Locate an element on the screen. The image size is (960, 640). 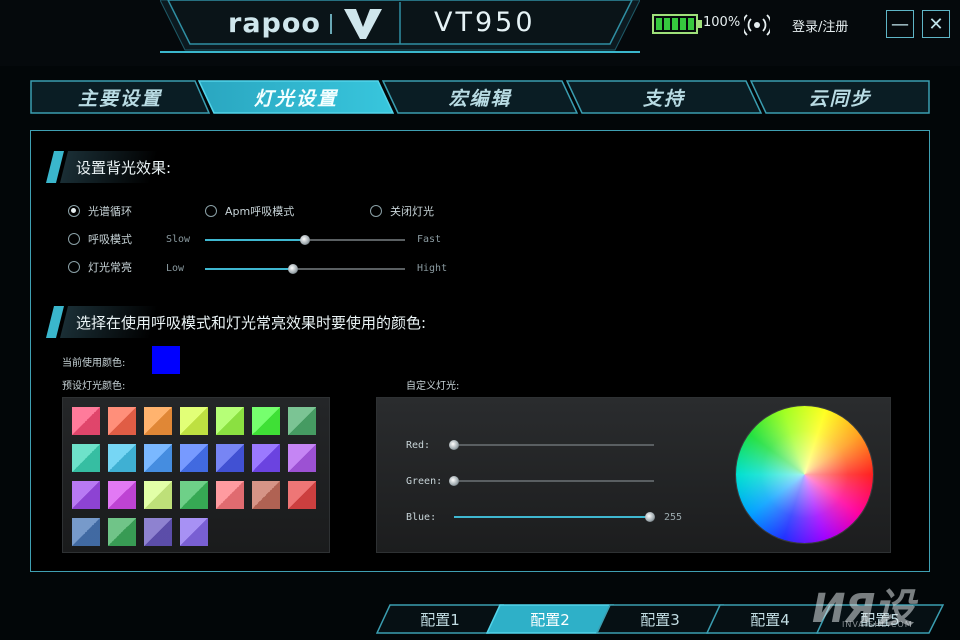
minimize-icon: — is located at coordinates (900, 24).